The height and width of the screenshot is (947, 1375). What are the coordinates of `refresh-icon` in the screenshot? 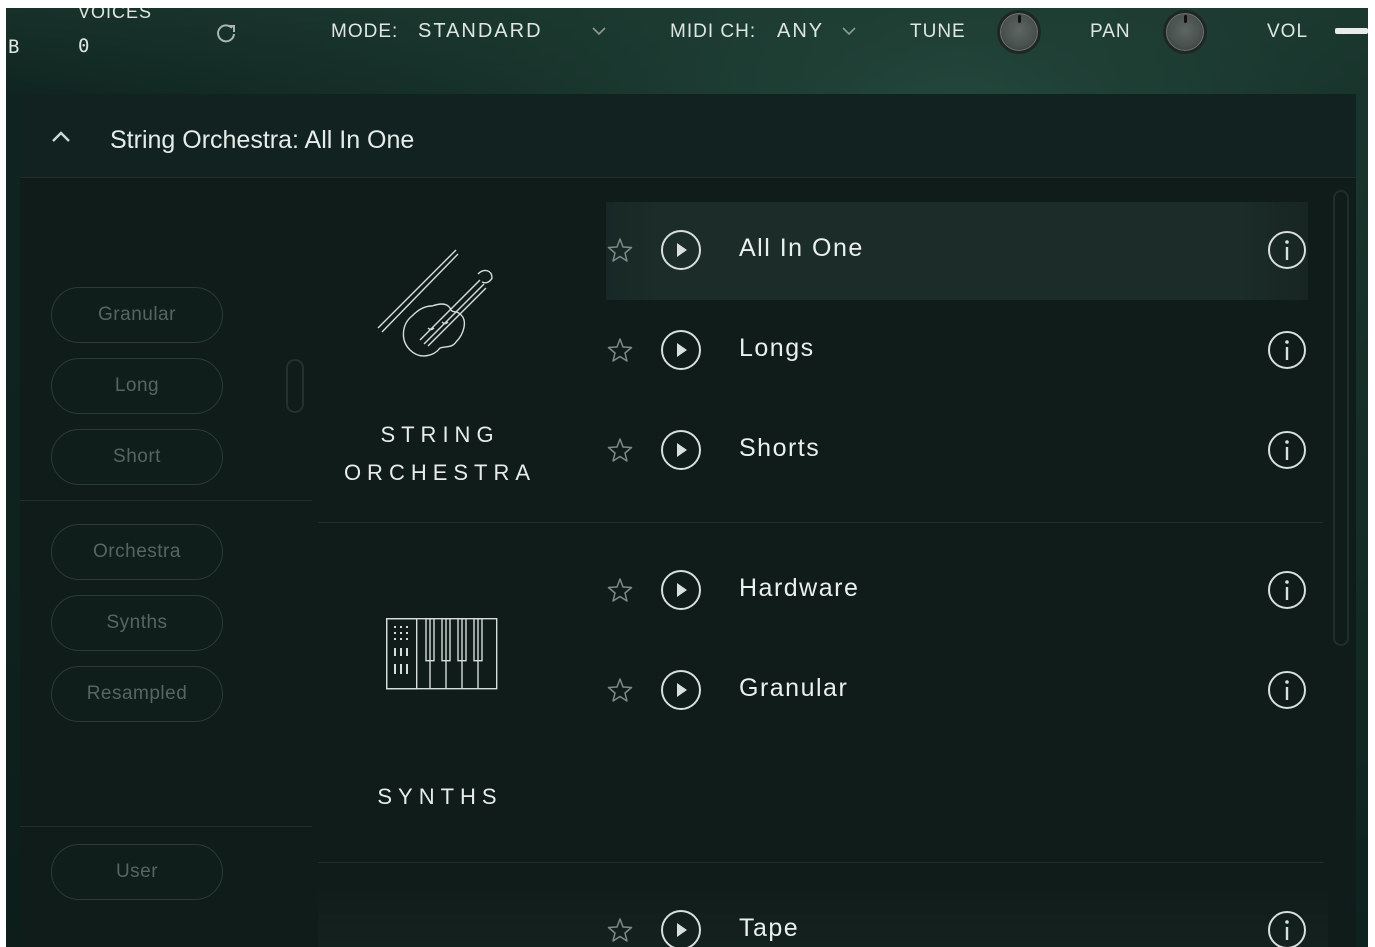 It's located at (226, 35).